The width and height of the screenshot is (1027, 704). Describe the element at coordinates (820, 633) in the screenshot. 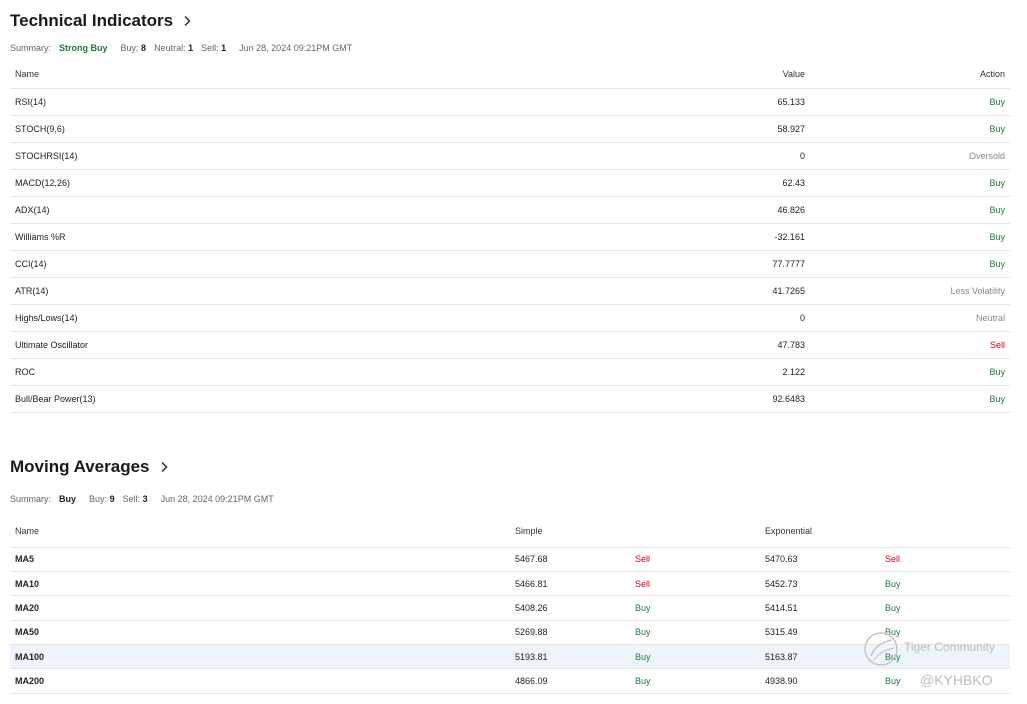

I see `ma-exponential-value: 5315.49` at that location.